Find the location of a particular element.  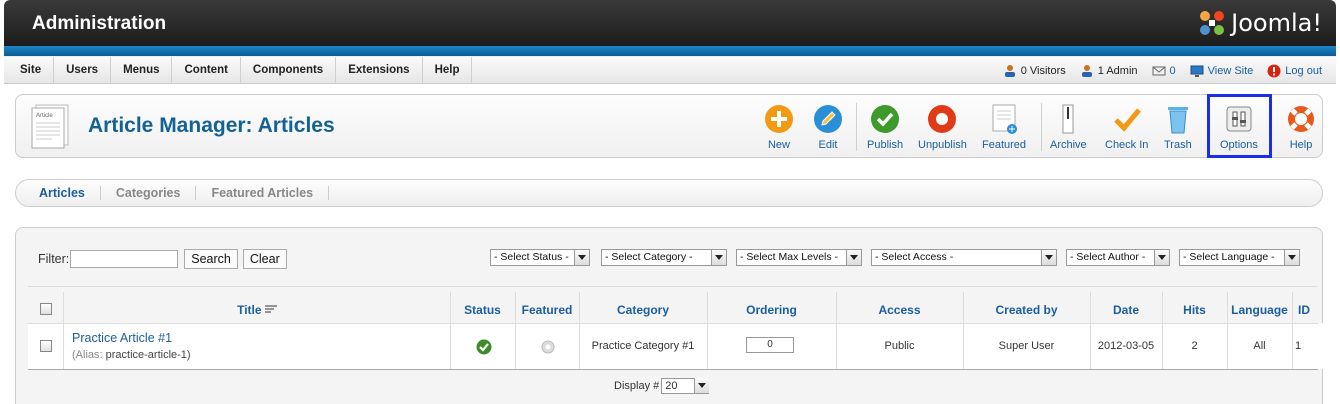

options-icon is located at coordinates (1239, 119).